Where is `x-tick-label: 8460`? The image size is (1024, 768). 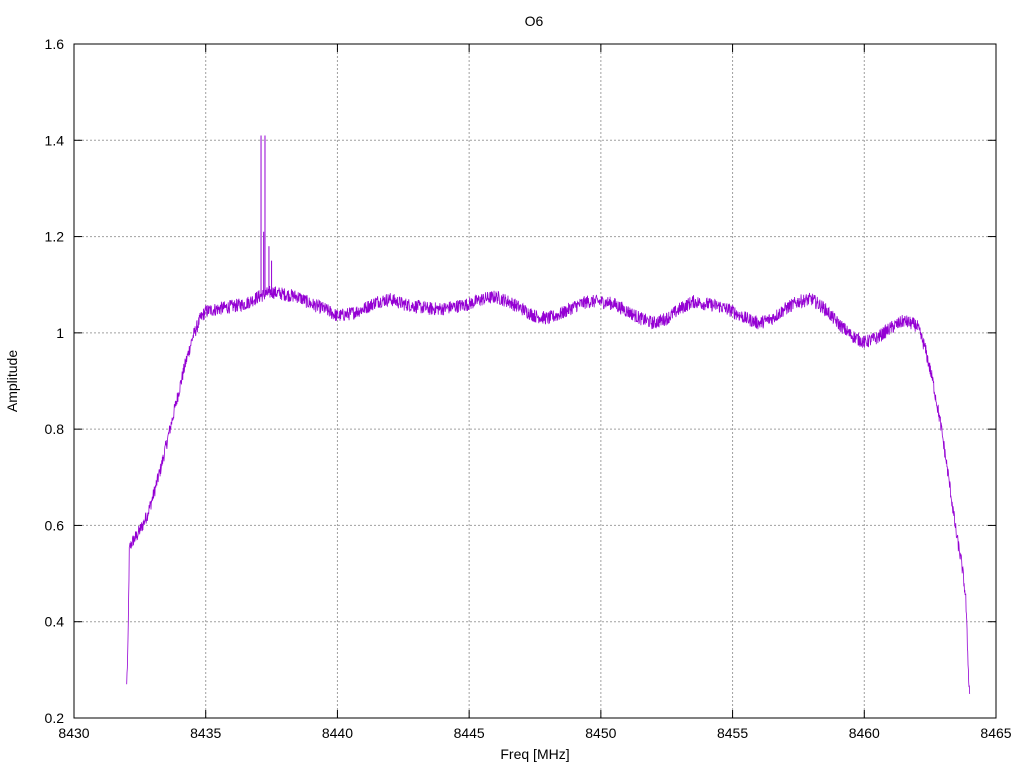 x-tick-label: 8460 is located at coordinates (864, 733).